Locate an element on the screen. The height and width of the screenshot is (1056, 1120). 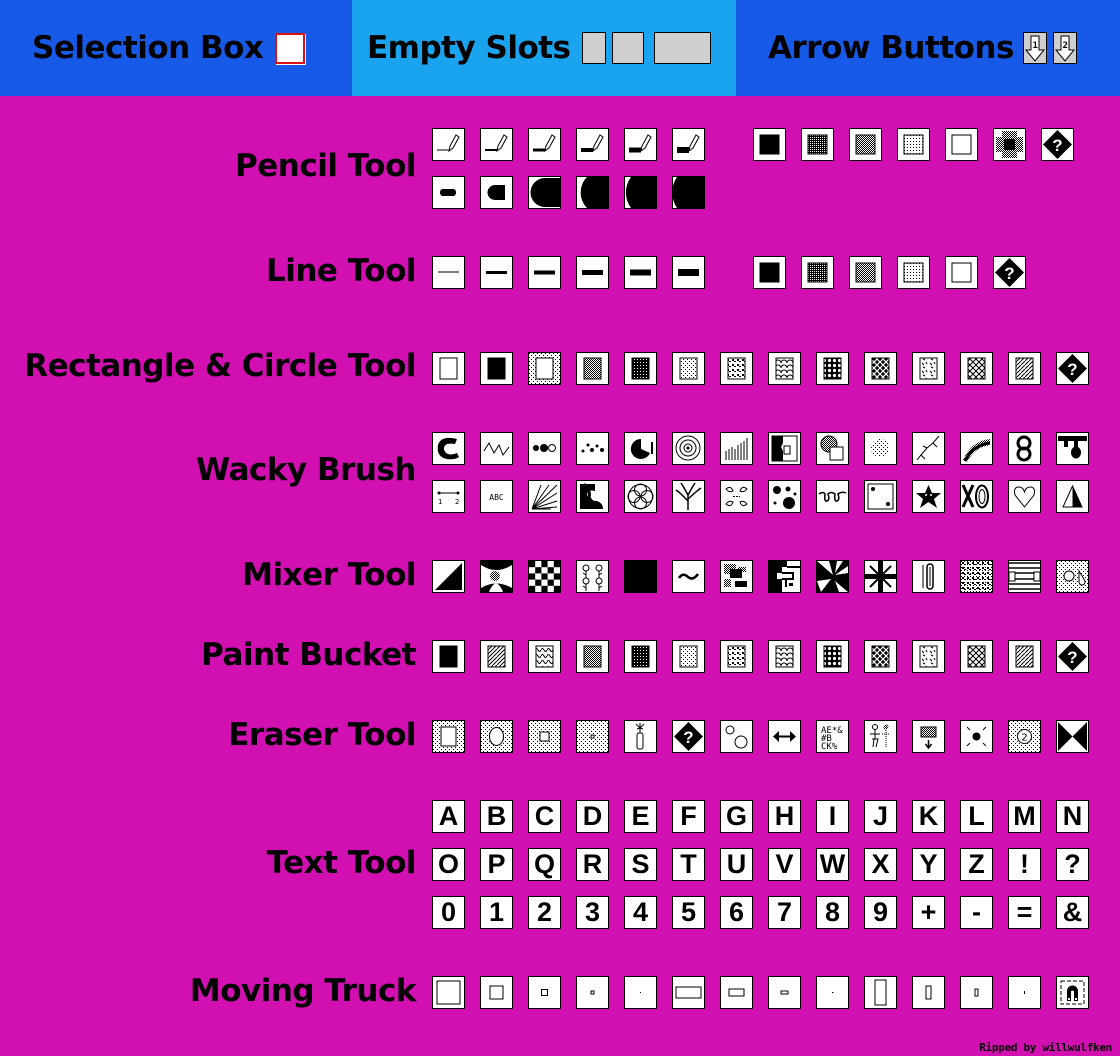
stamp-letter-P: P is located at coordinates (496, 864).